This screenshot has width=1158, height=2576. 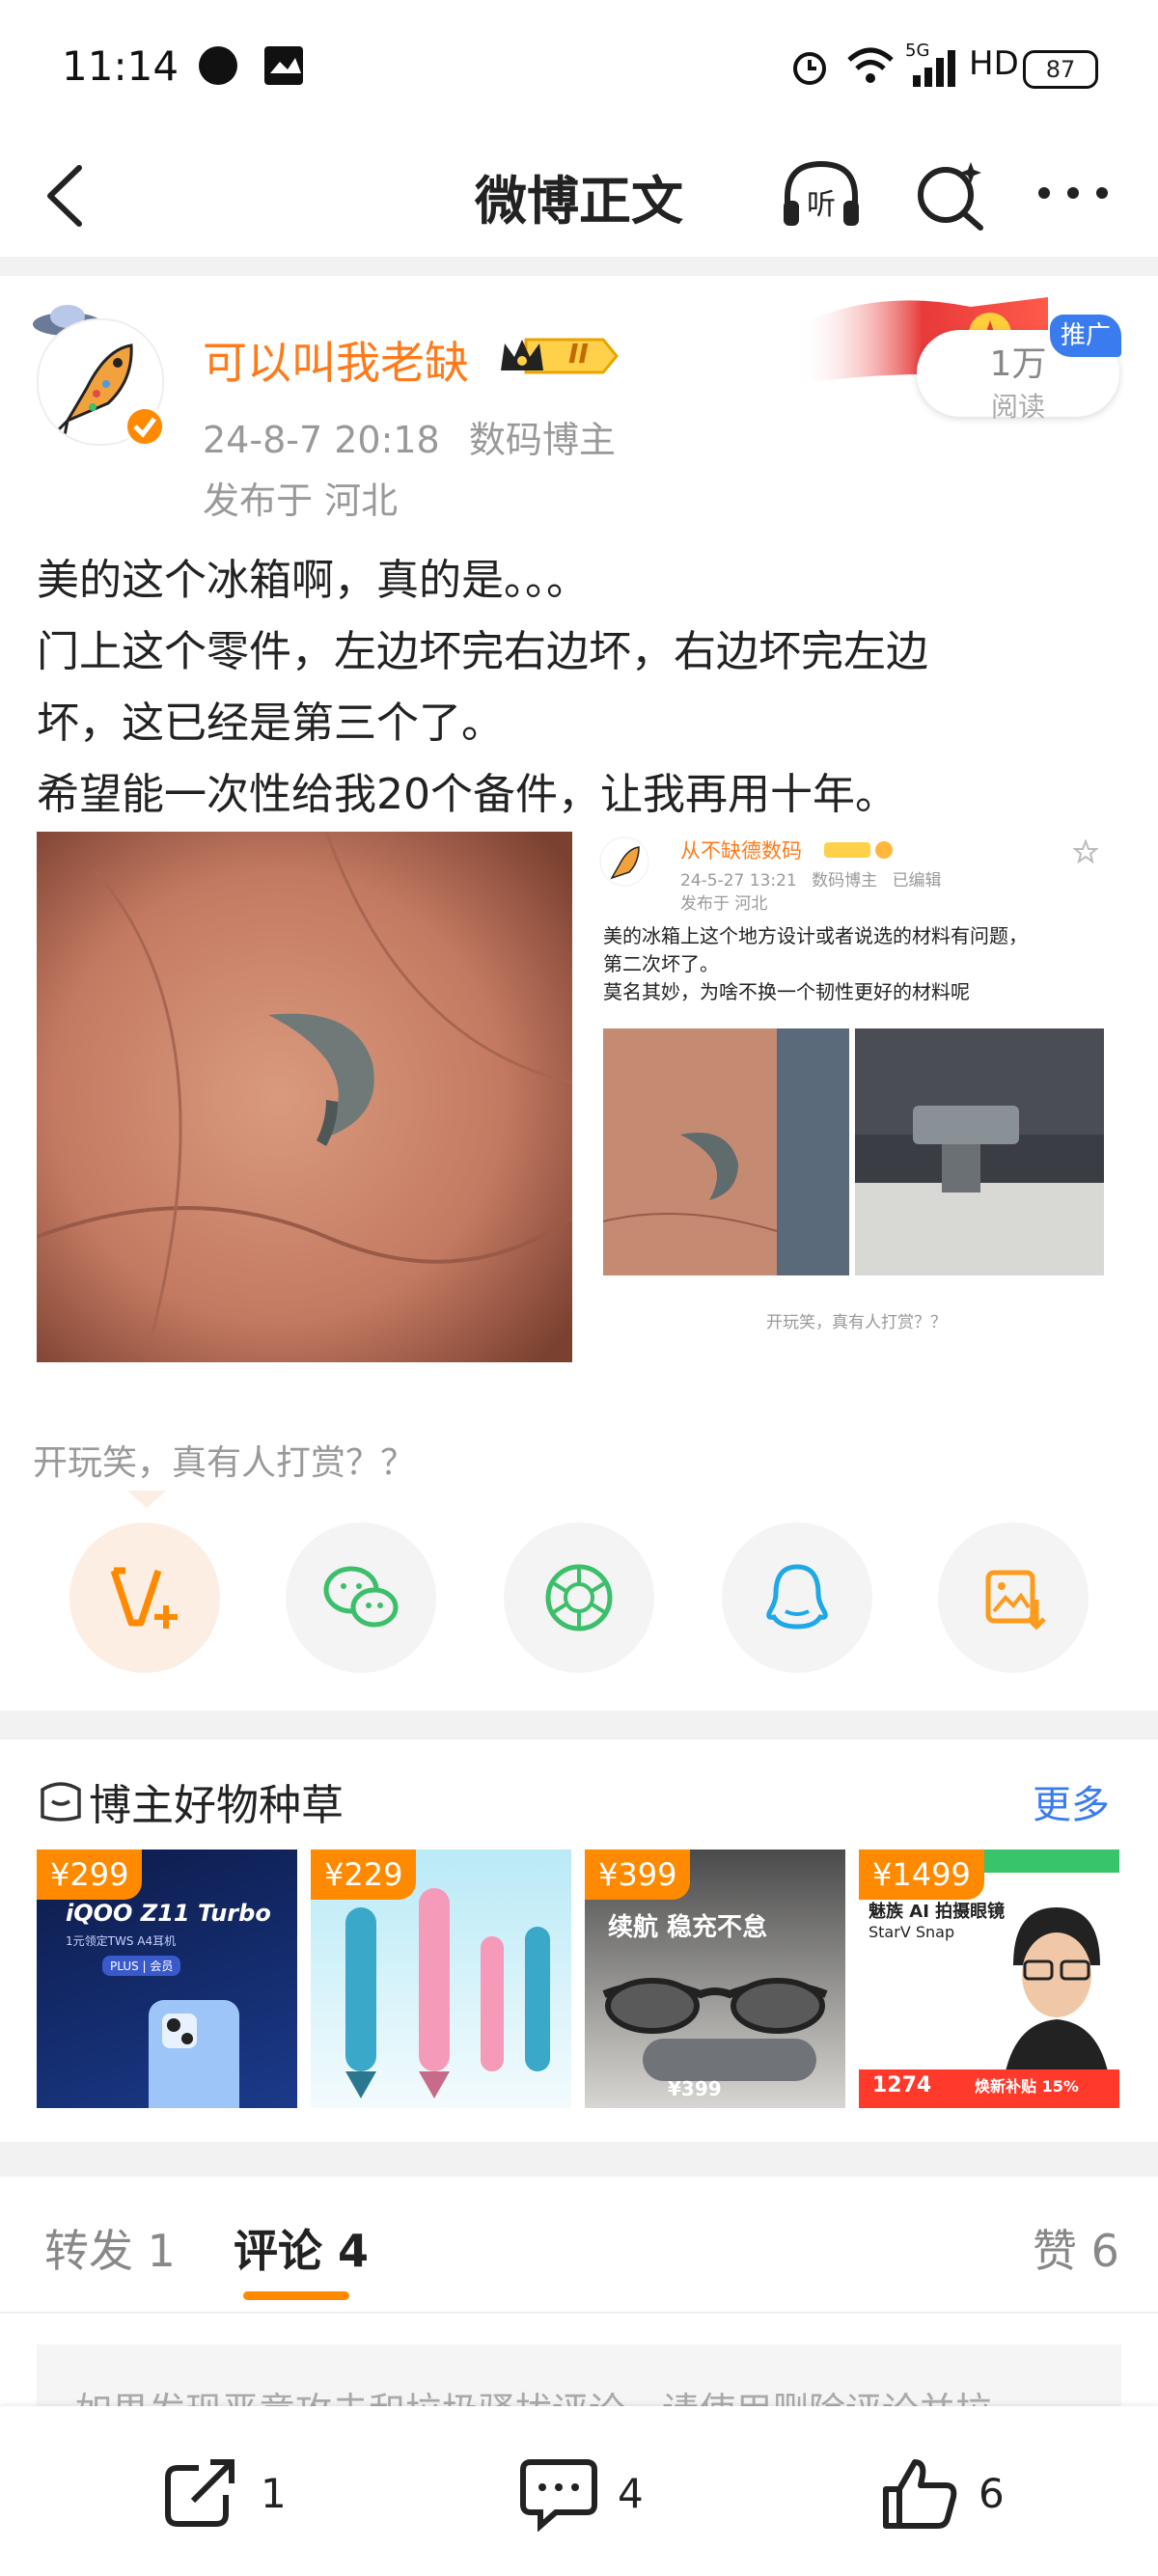 I want to click on tab-like: 赞 6, so click(x=1076, y=2248).